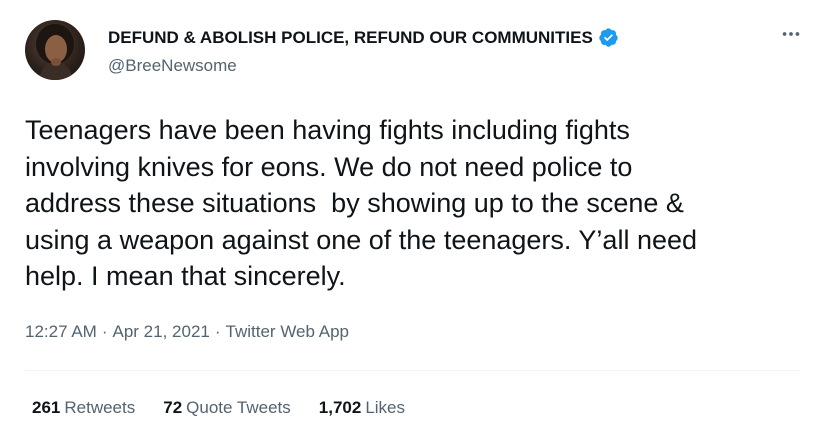  I want to click on engagement-stats: 261 Retweets 72 Quote Tweets 1,702 Likes, so click(218, 408).